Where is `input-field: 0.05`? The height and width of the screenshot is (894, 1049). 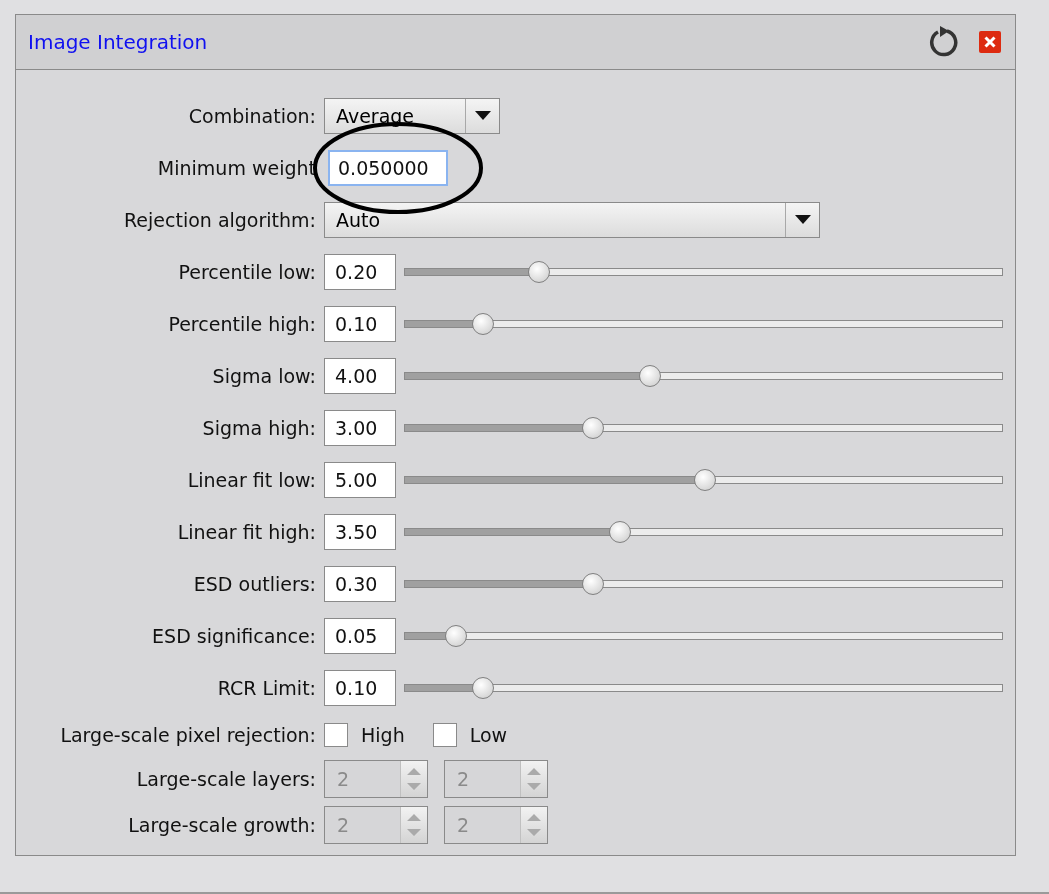 input-field: 0.05 is located at coordinates (360, 636).